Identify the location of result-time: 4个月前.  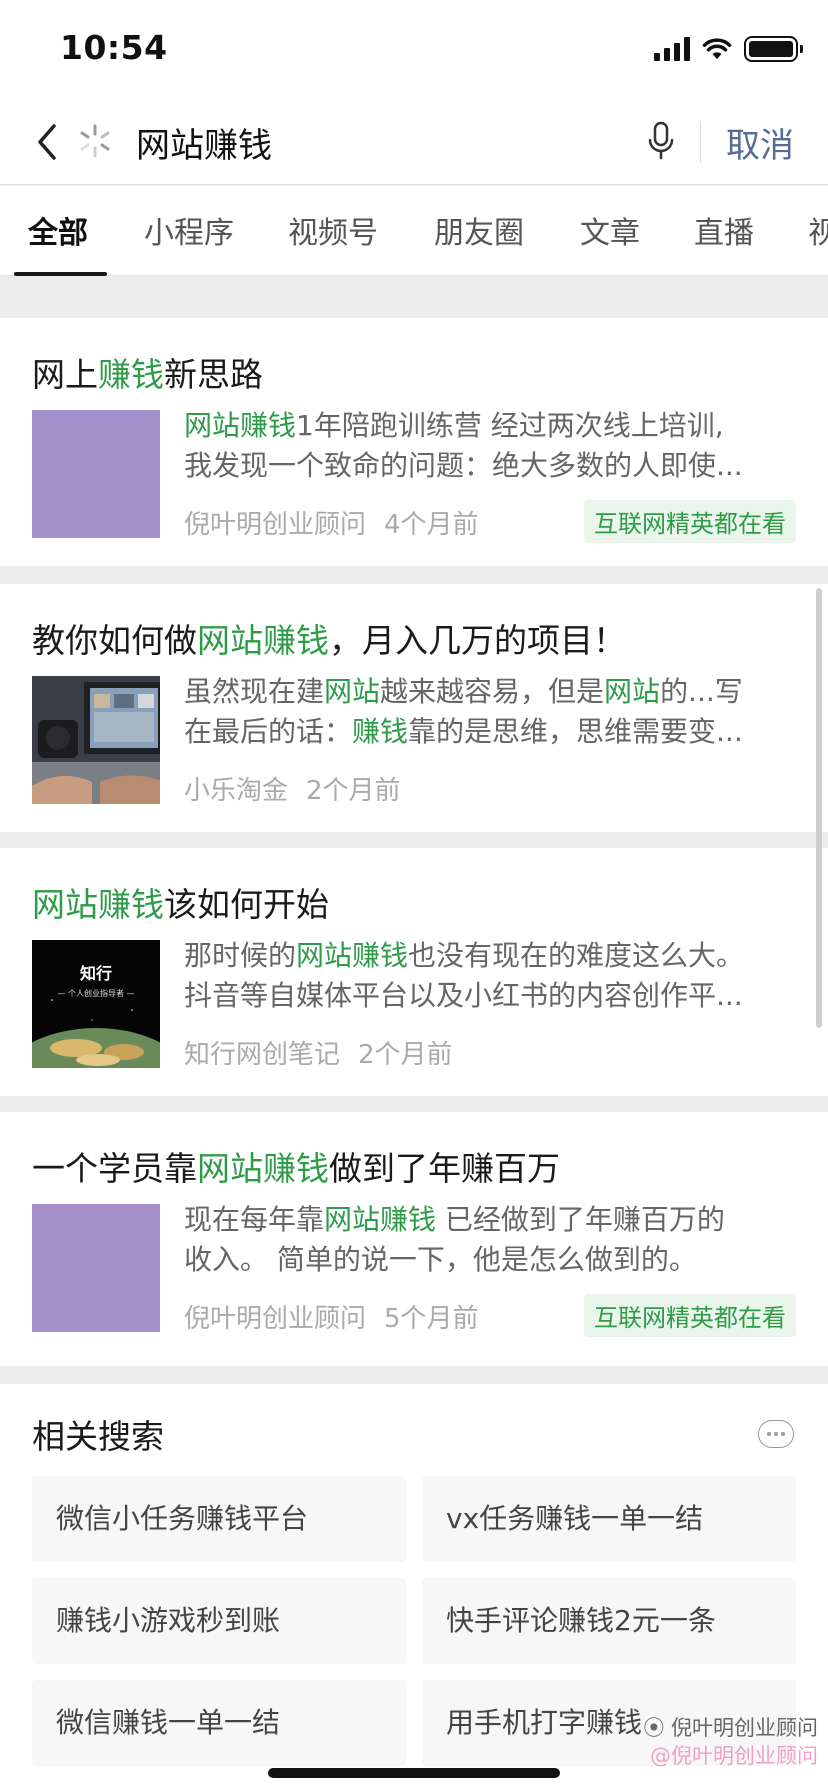
(431, 525).